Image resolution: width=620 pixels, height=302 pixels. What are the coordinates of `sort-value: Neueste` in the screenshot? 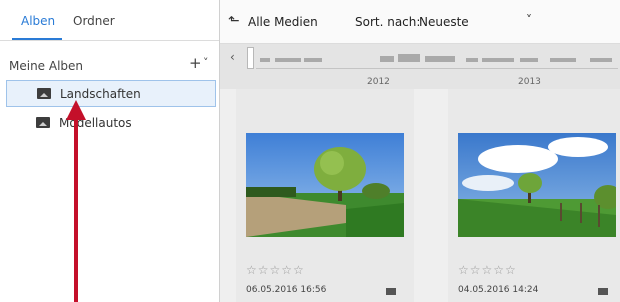 It's located at (444, 22).